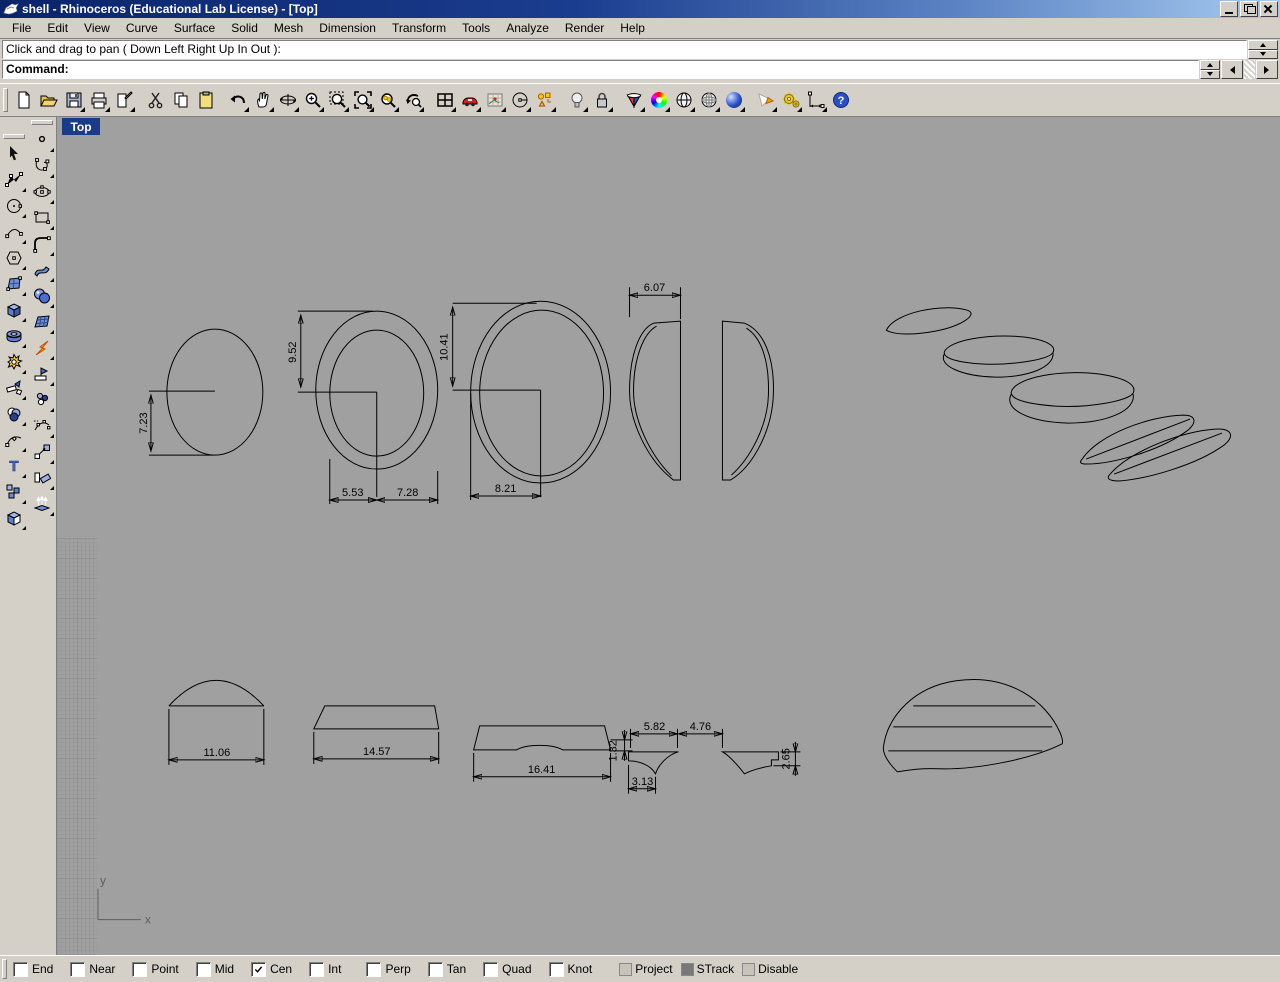 The image size is (1280, 982). What do you see at coordinates (14, 414) in the screenshot?
I see `join-button` at bounding box center [14, 414].